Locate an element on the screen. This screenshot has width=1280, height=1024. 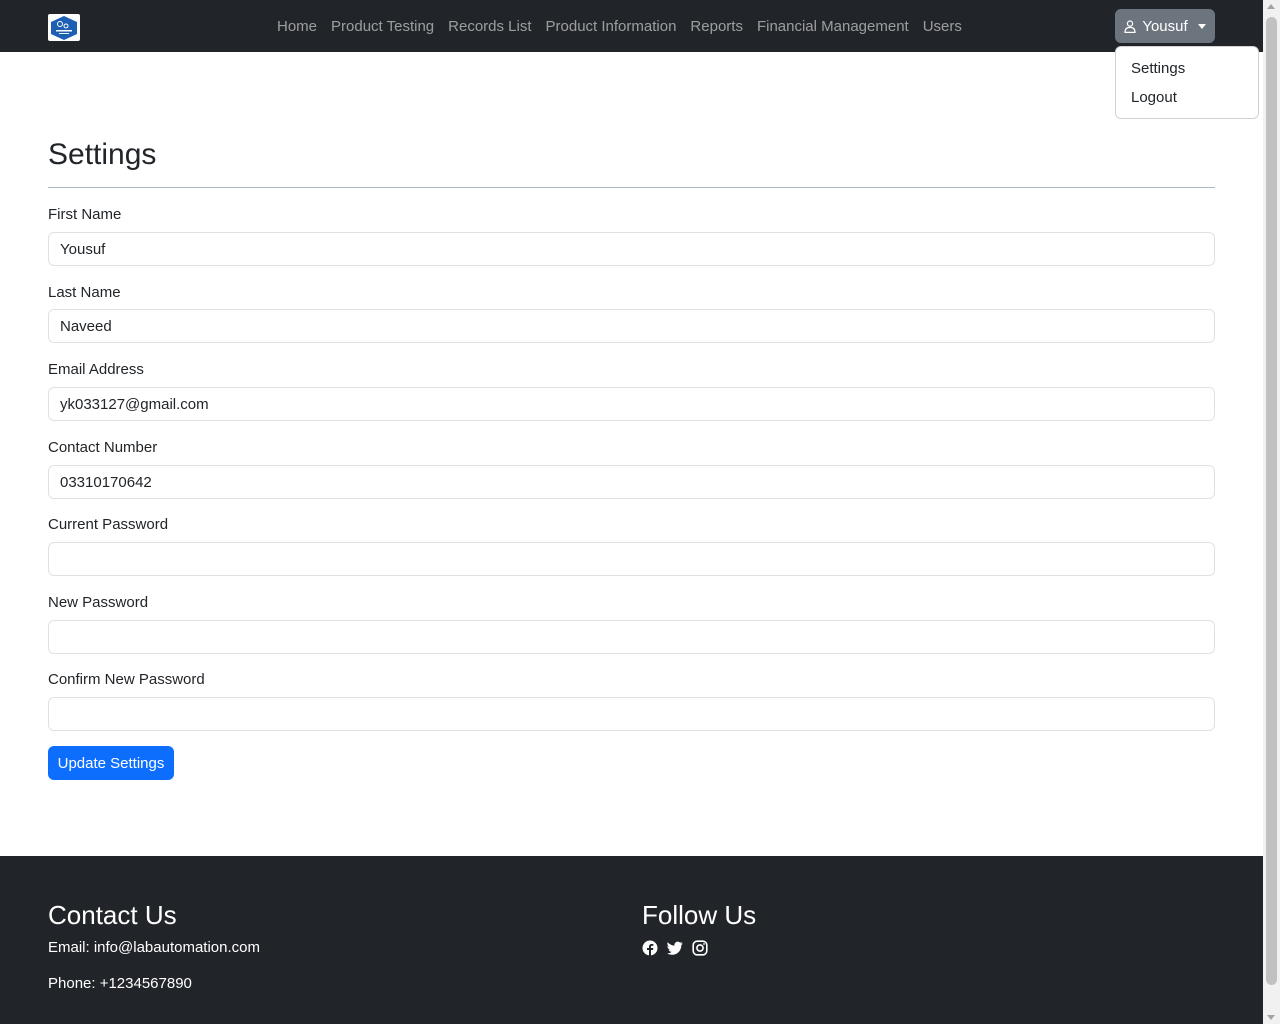
confirm-password-label: Confirm New Password is located at coordinates (126, 679).